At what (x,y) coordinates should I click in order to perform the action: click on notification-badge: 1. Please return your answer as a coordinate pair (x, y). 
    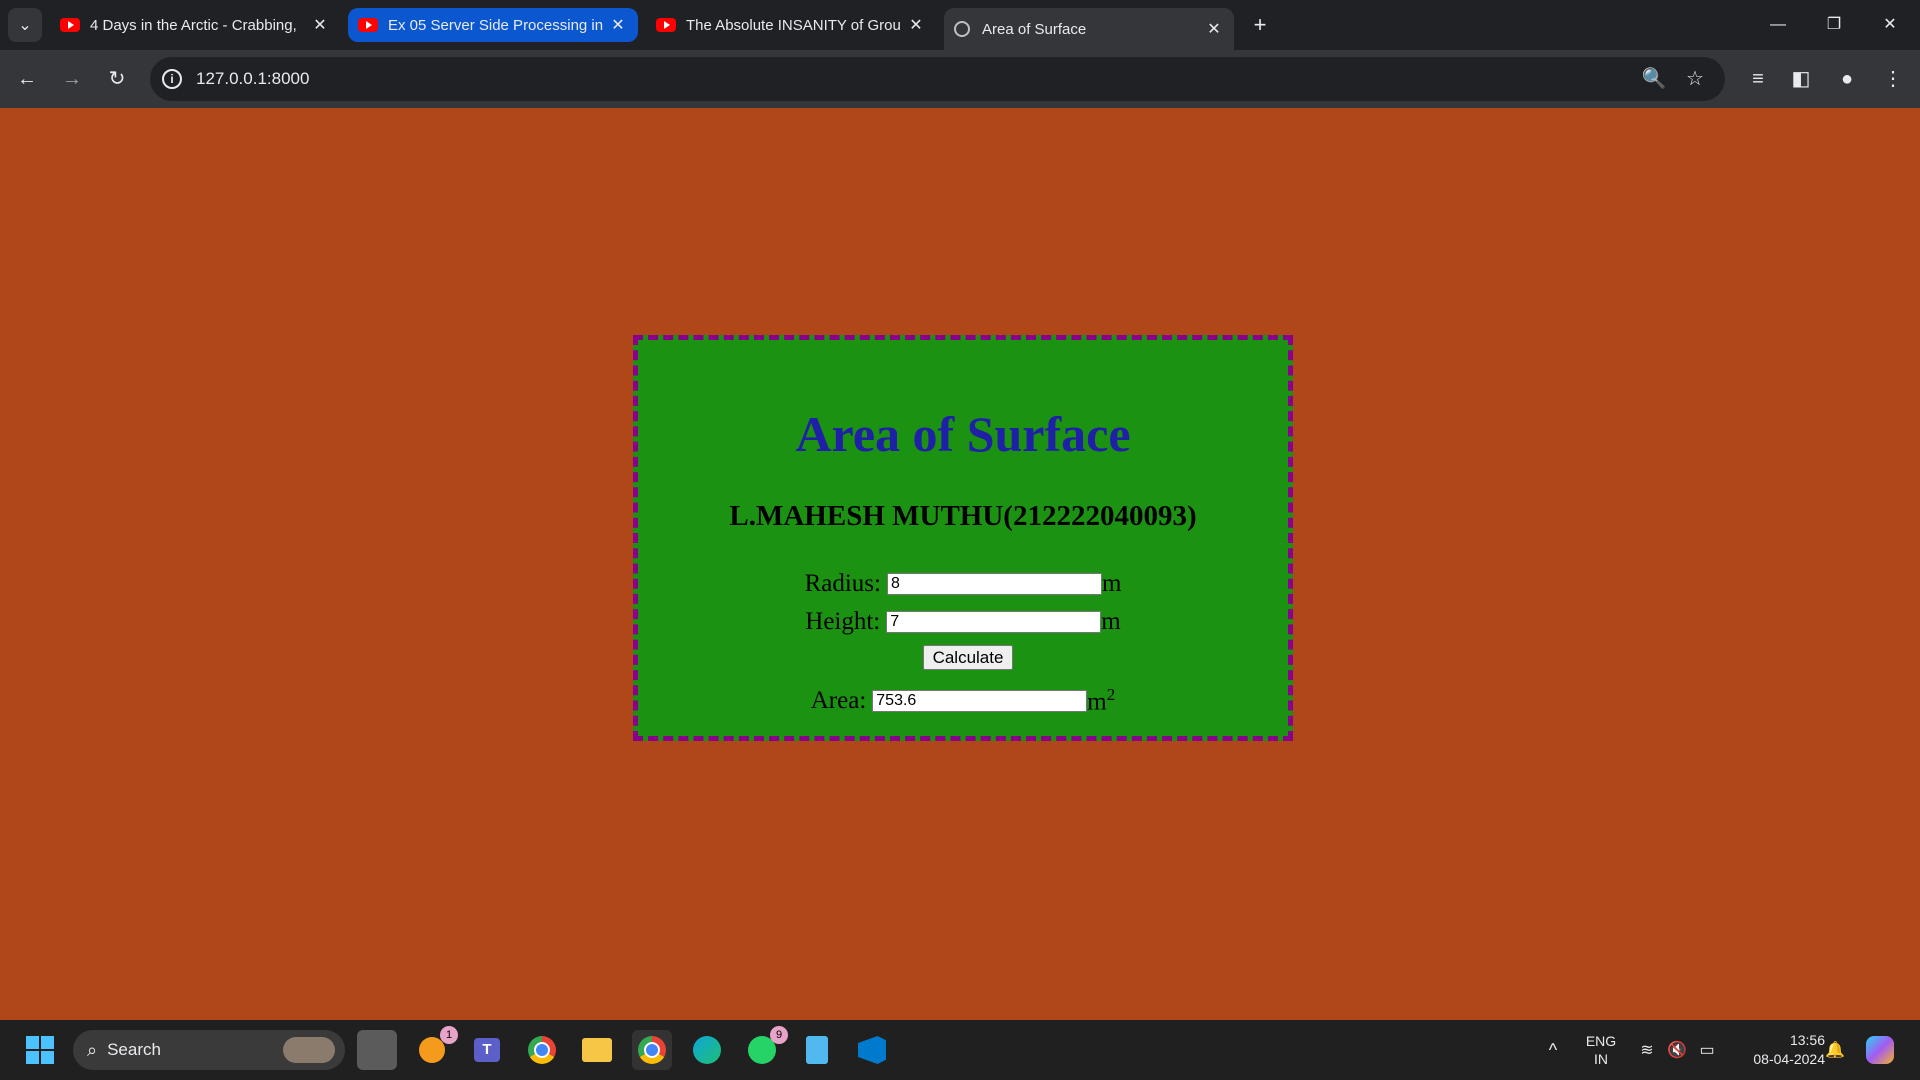
    Looking at the image, I should click on (449, 1035).